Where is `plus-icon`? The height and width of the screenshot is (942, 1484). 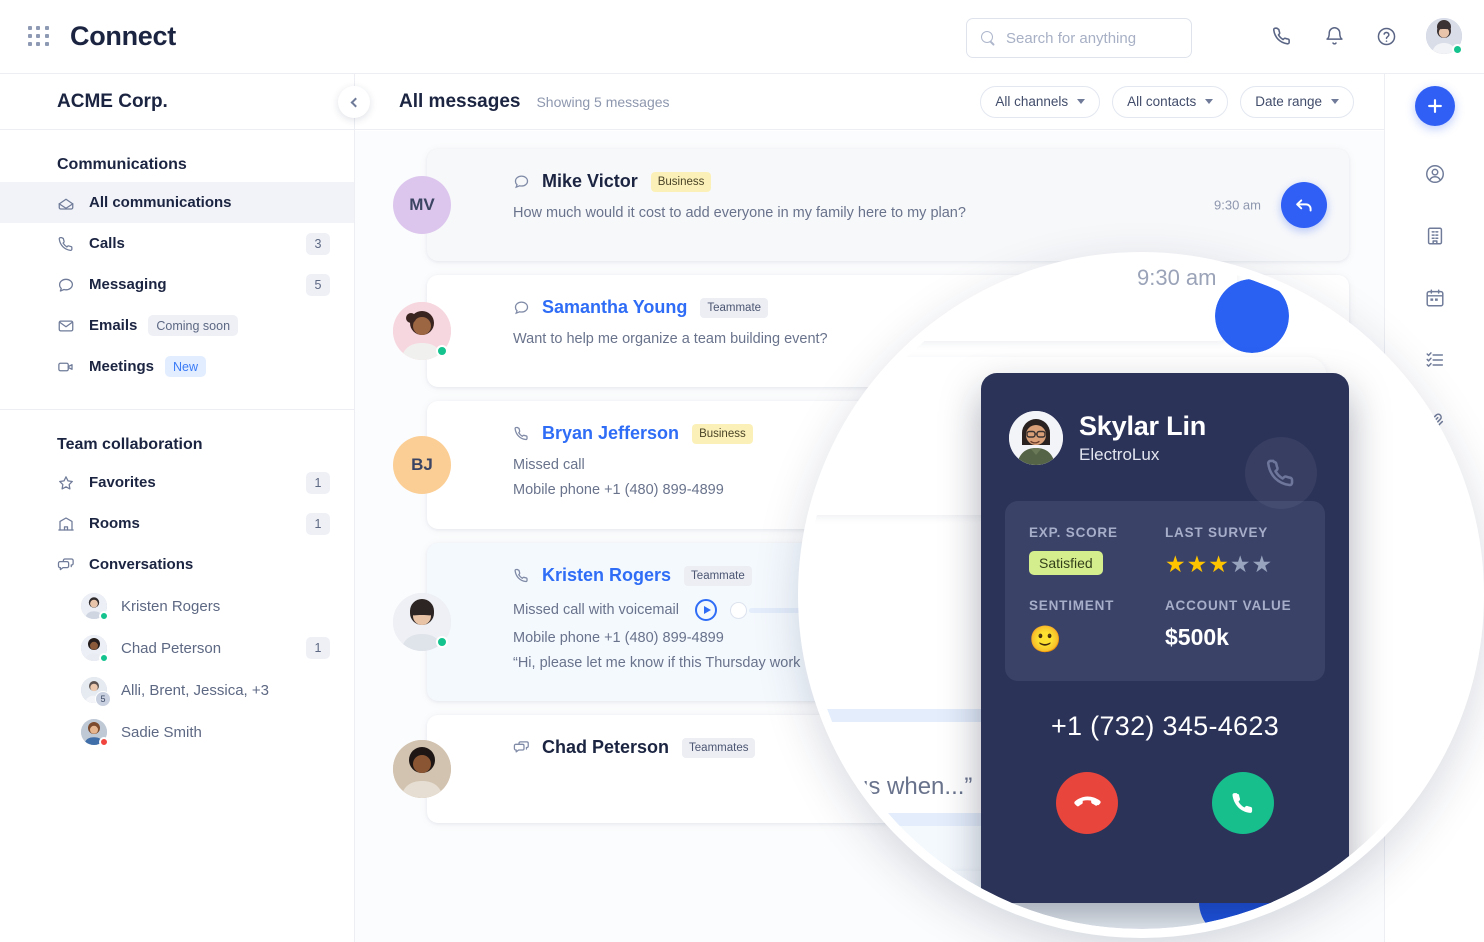
plus-icon is located at coordinates (1434, 106).